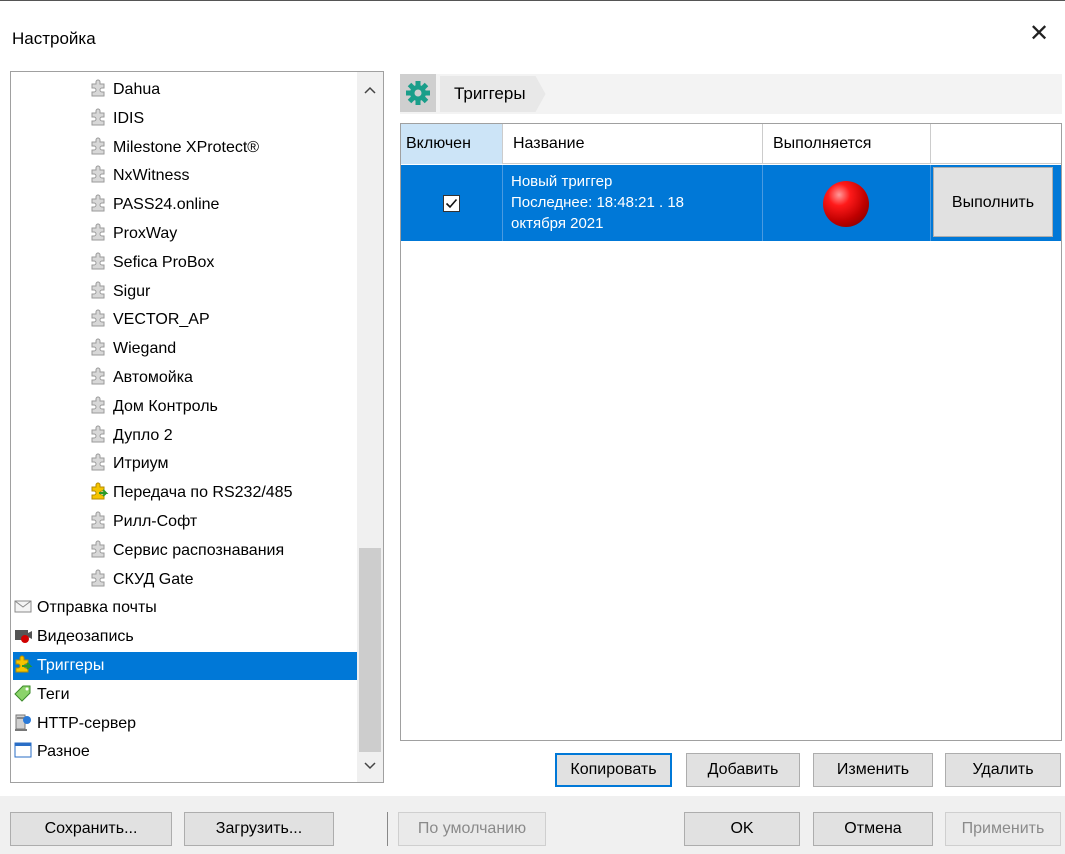 The height and width of the screenshot is (854, 1065). I want to click on tree-item-label: Отправка почты, so click(97, 607).